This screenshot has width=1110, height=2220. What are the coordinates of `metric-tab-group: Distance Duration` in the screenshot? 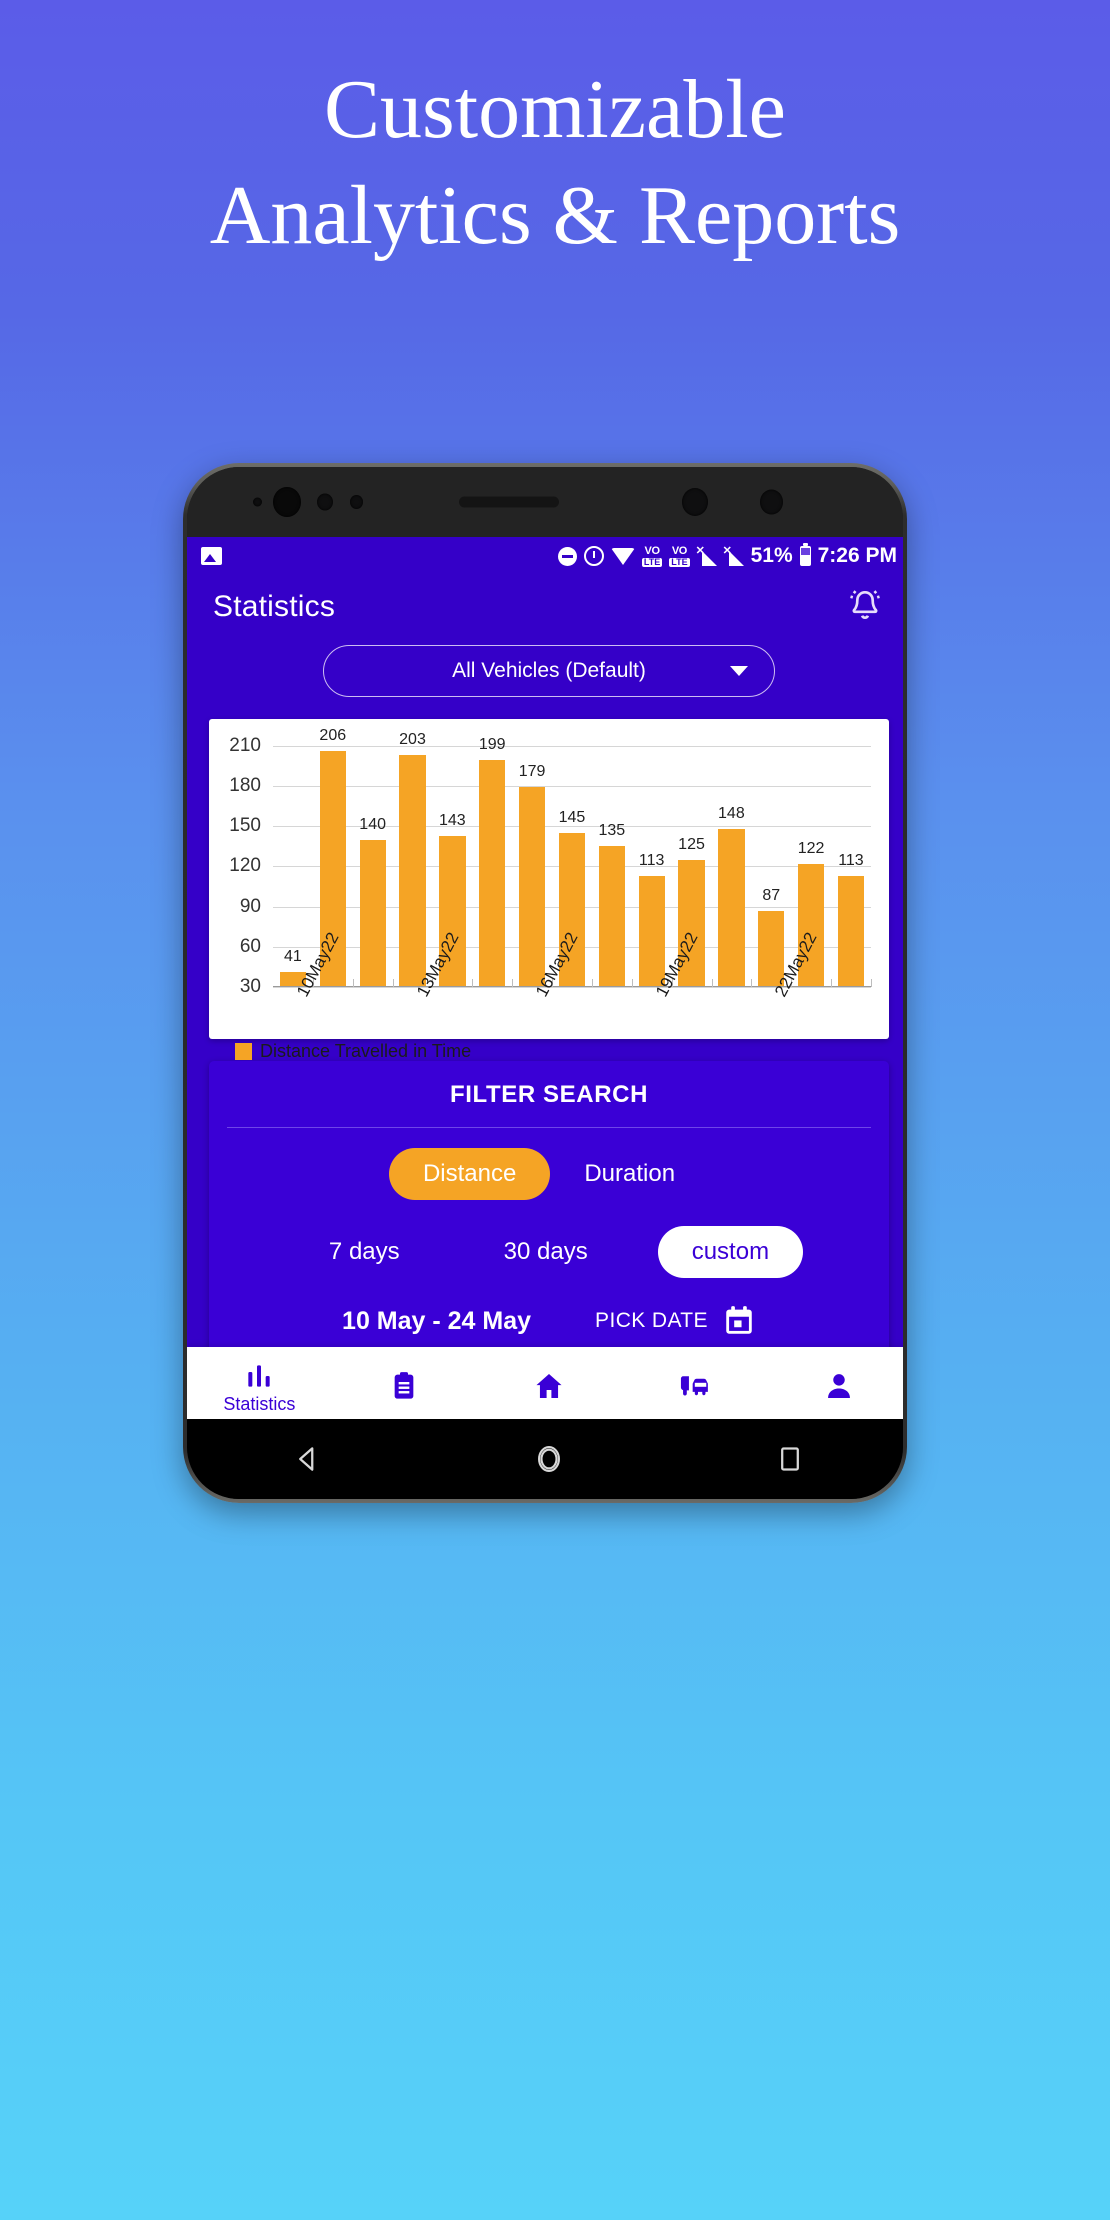 It's located at (549, 1174).